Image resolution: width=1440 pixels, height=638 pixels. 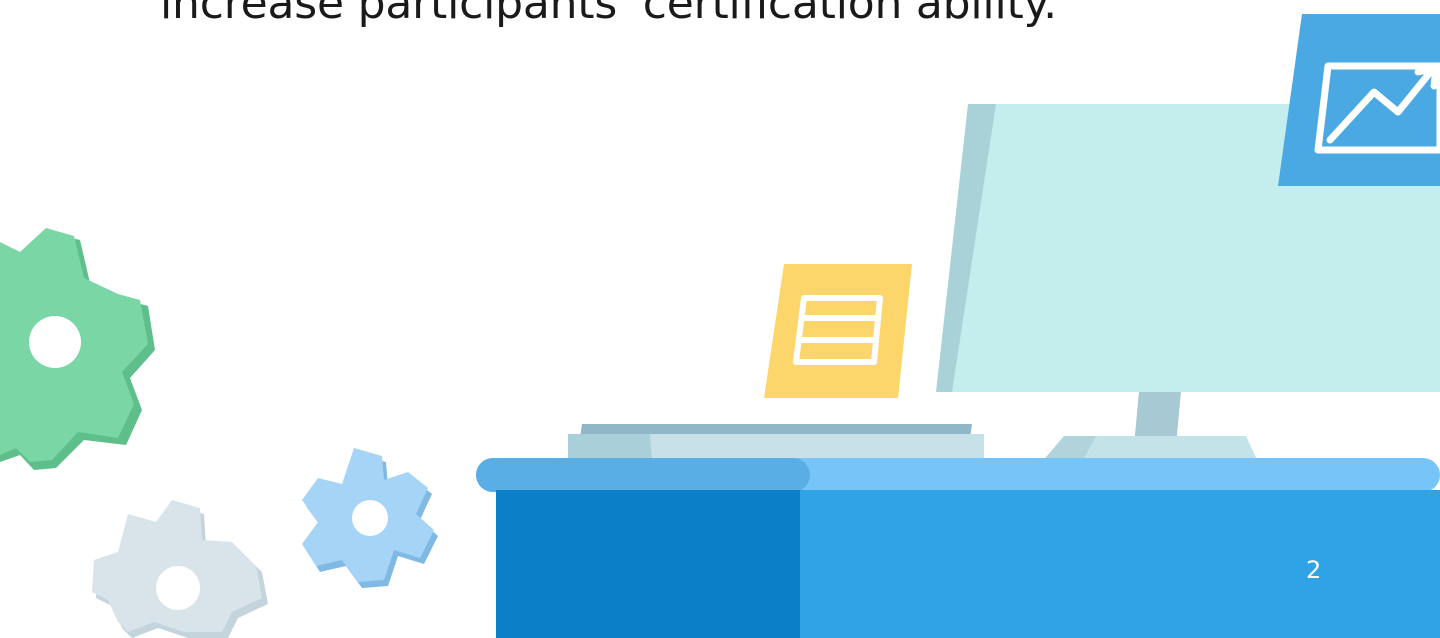 I want to click on laptop-base, so click(x=776, y=443).